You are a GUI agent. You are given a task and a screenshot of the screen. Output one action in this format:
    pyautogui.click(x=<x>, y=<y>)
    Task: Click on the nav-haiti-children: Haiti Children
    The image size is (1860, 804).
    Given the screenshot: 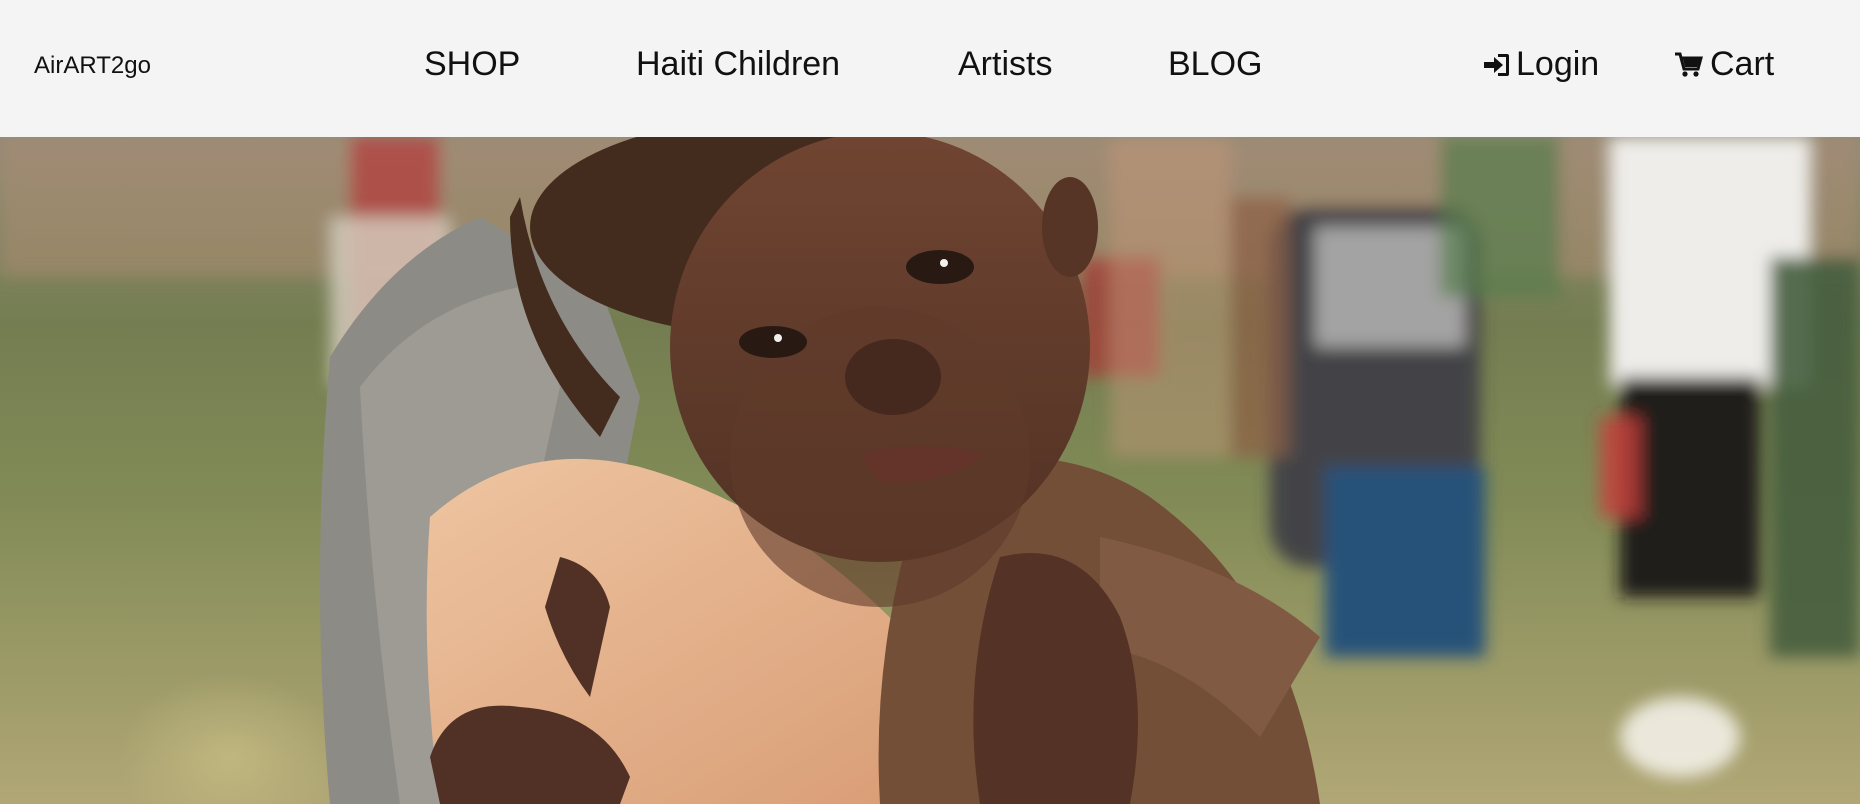 What is the action you would take?
    pyautogui.click(x=738, y=64)
    